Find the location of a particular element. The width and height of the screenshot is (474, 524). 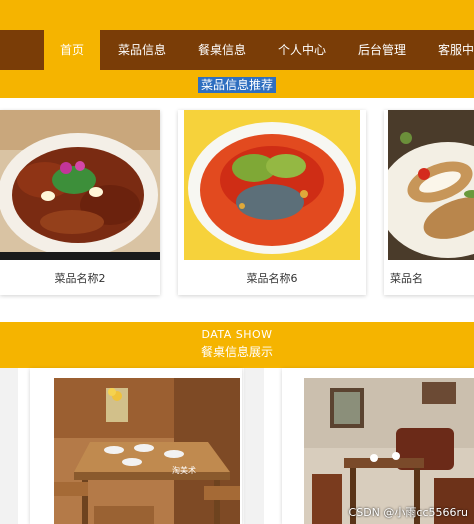

dishes-section-title-text: 菜品信息推荐 is located at coordinates (236, 85).